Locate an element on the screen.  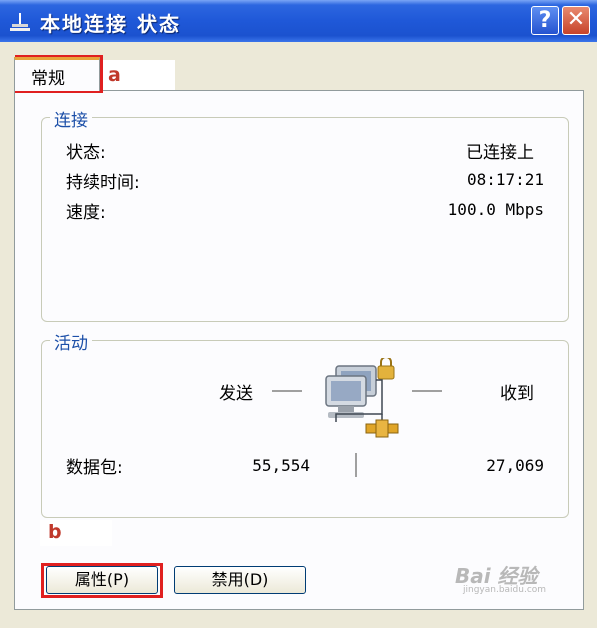
received-packets-value: 27,069 is located at coordinates (515, 465).